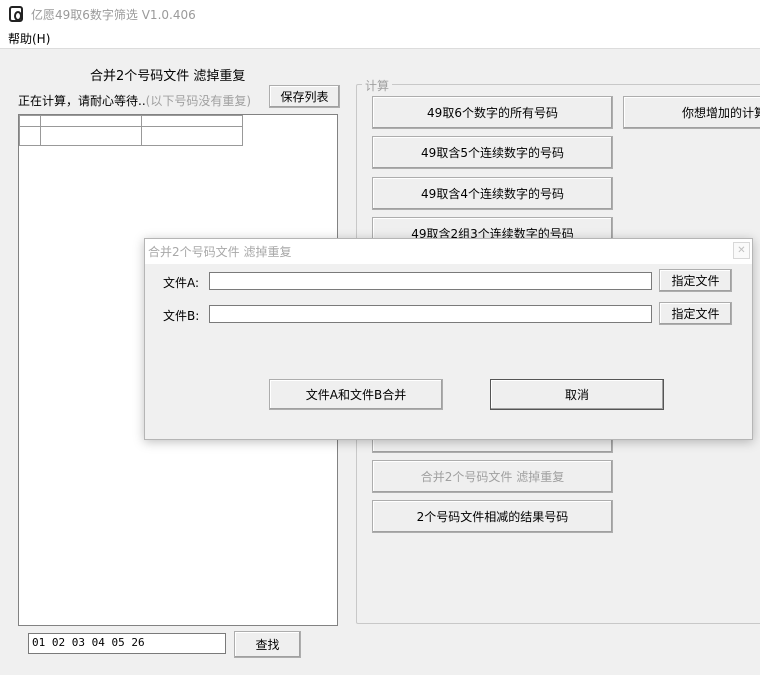 The image size is (760, 675). Describe the element at coordinates (78, 101) in the screenshot. I see `status-text: 正在计算，请耐心等待` at that location.